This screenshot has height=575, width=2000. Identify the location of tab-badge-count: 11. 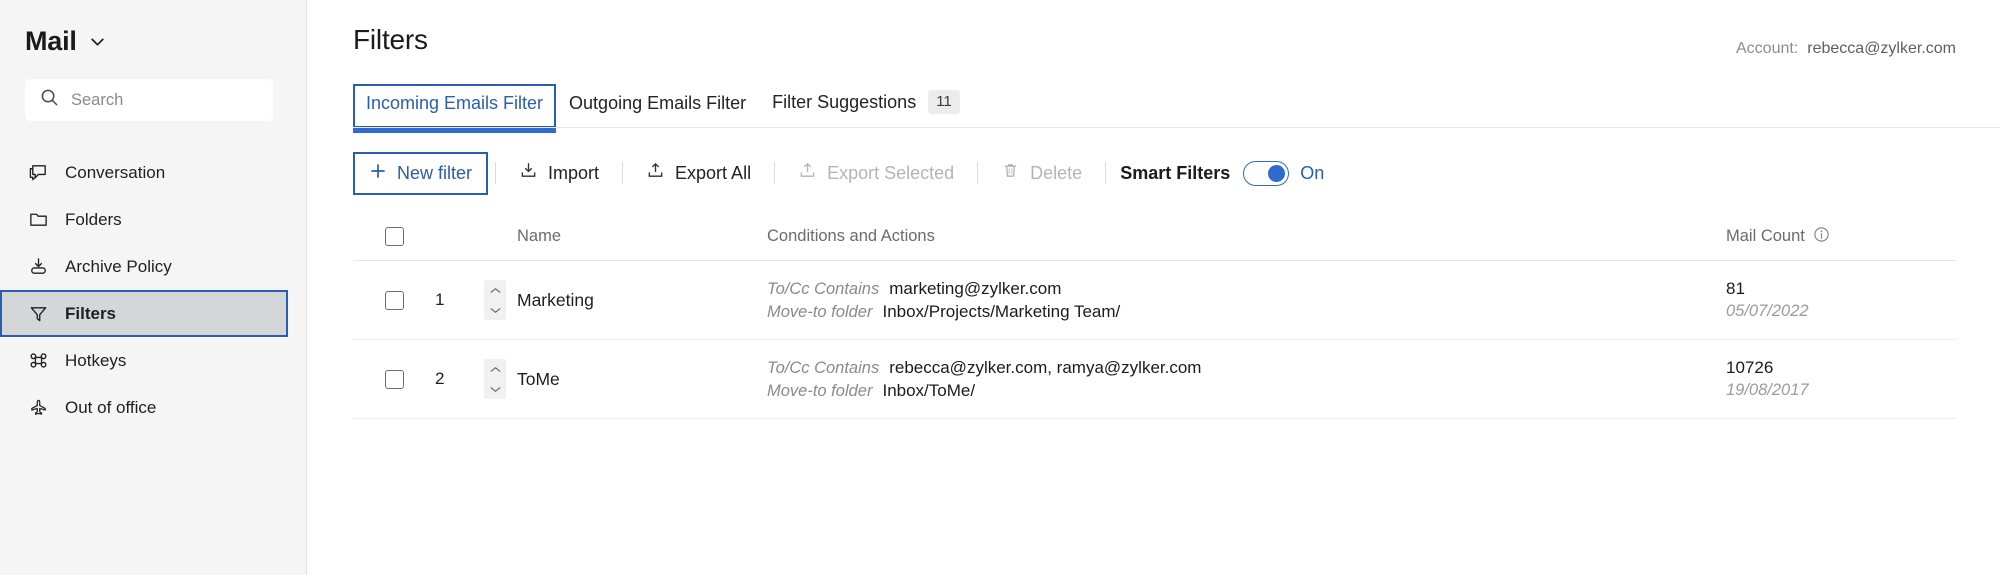
(944, 102).